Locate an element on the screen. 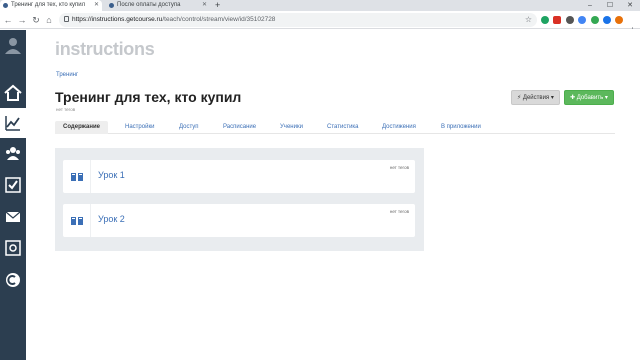 This screenshot has width=640, height=360. mail-icon is located at coordinates (13, 216).